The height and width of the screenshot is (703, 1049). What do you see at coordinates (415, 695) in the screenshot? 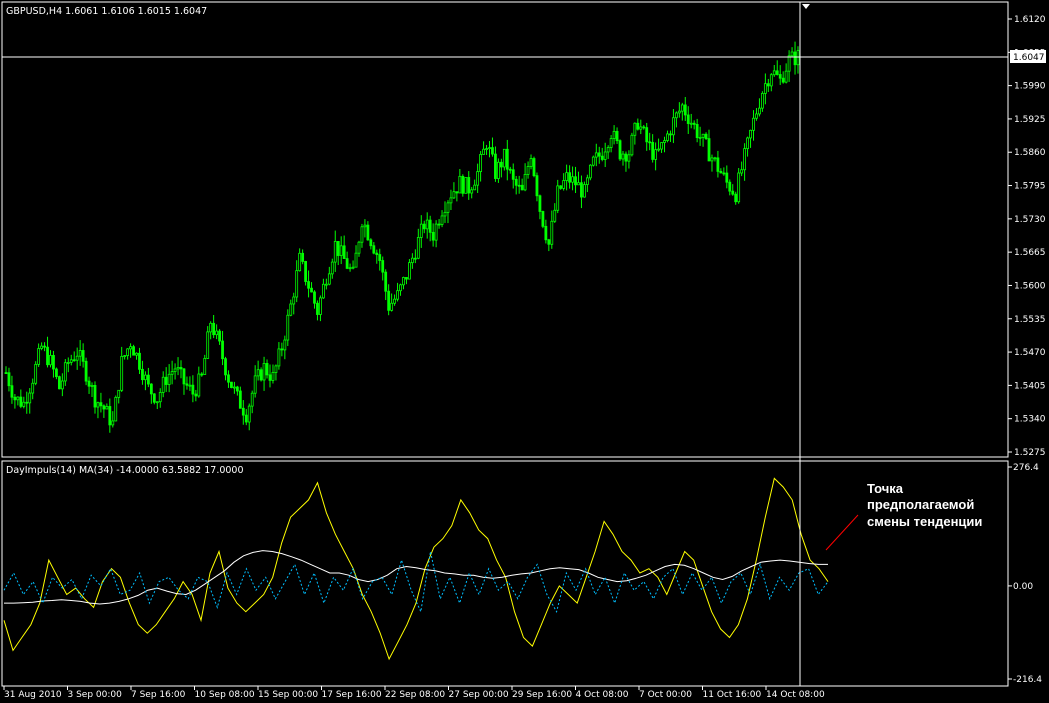
I see `time-tick-label: 22 Sep 08:00` at bounding box center [415, 695].